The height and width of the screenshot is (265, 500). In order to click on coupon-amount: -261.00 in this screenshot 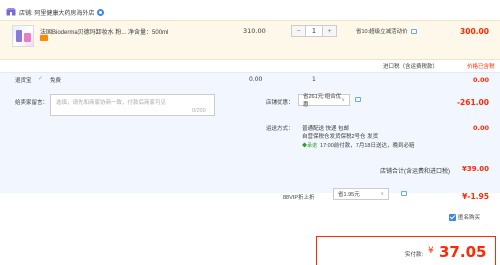, I will do `click(472, 102)`.